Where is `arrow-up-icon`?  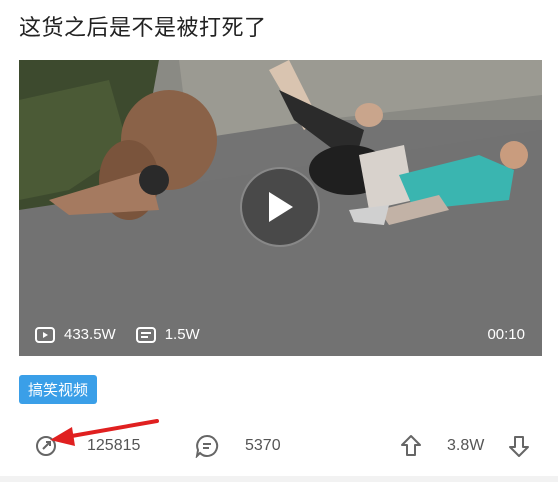
arrow-up-icon is located at coordinates (411, 445).